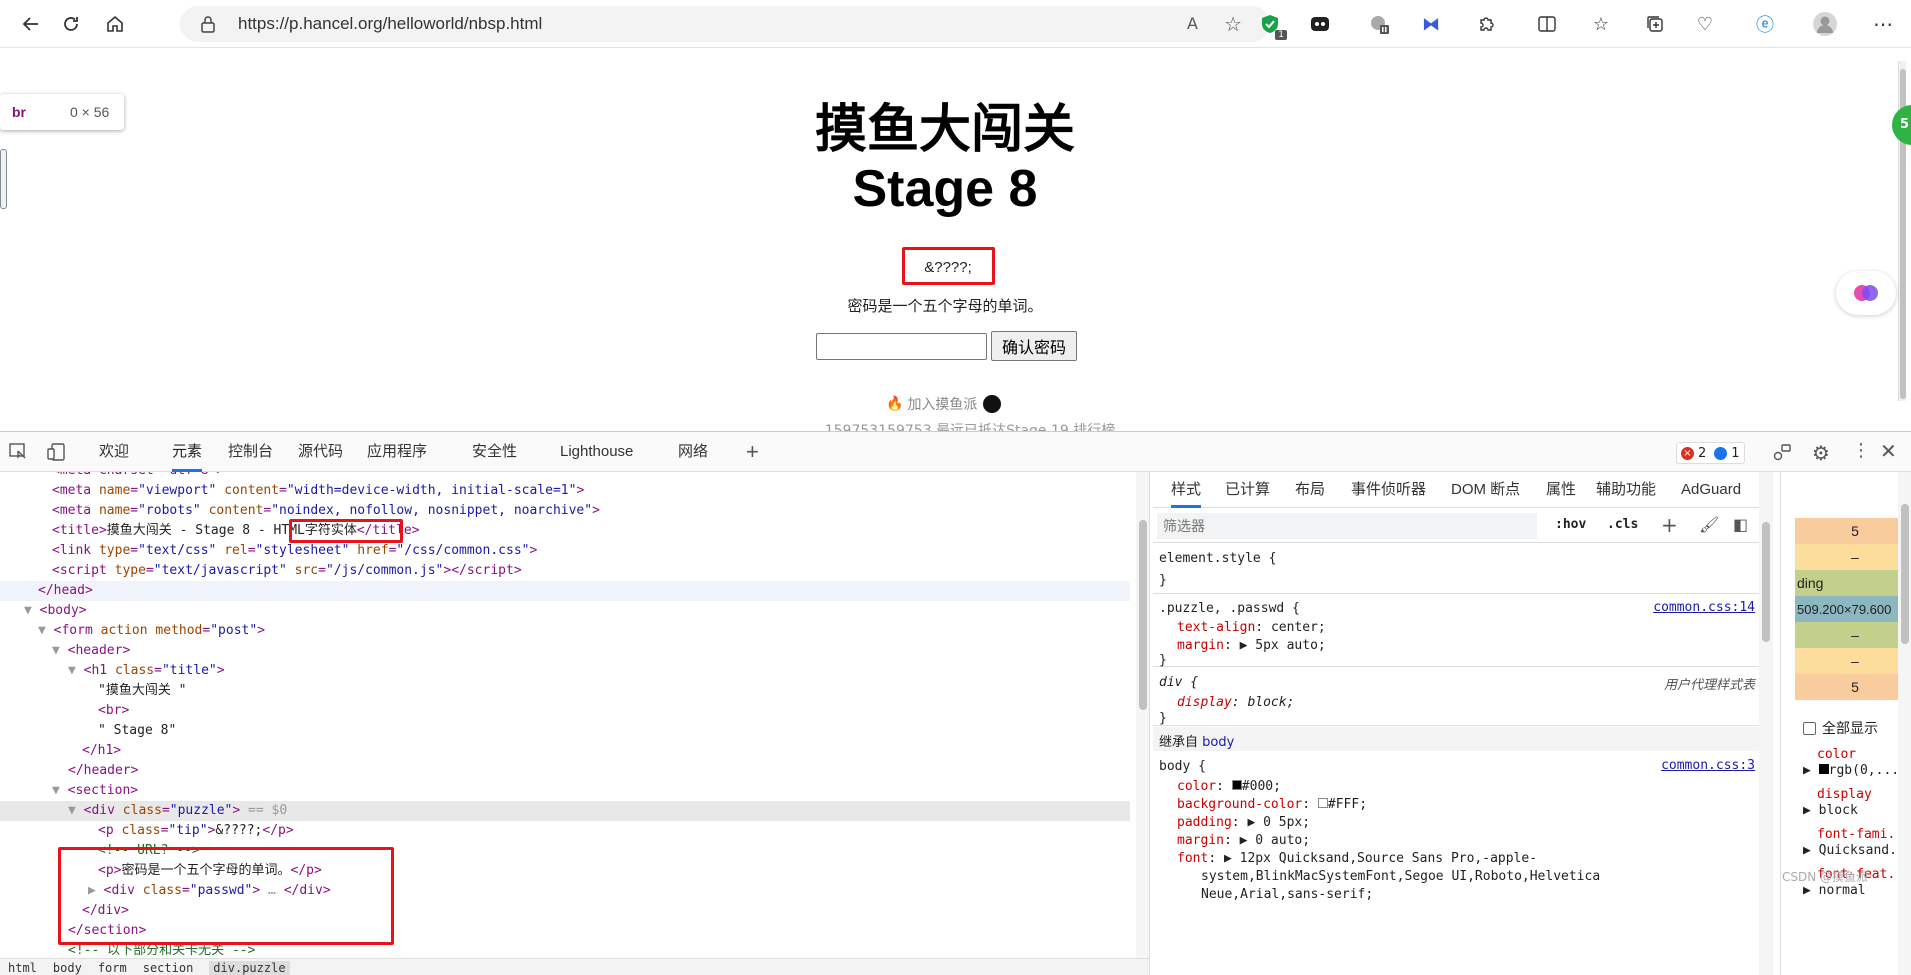  Describe the element at coordinates (1229, 609) in the screenshot. I see `rule1-selector: .puzzle, .passwd {` at that location.